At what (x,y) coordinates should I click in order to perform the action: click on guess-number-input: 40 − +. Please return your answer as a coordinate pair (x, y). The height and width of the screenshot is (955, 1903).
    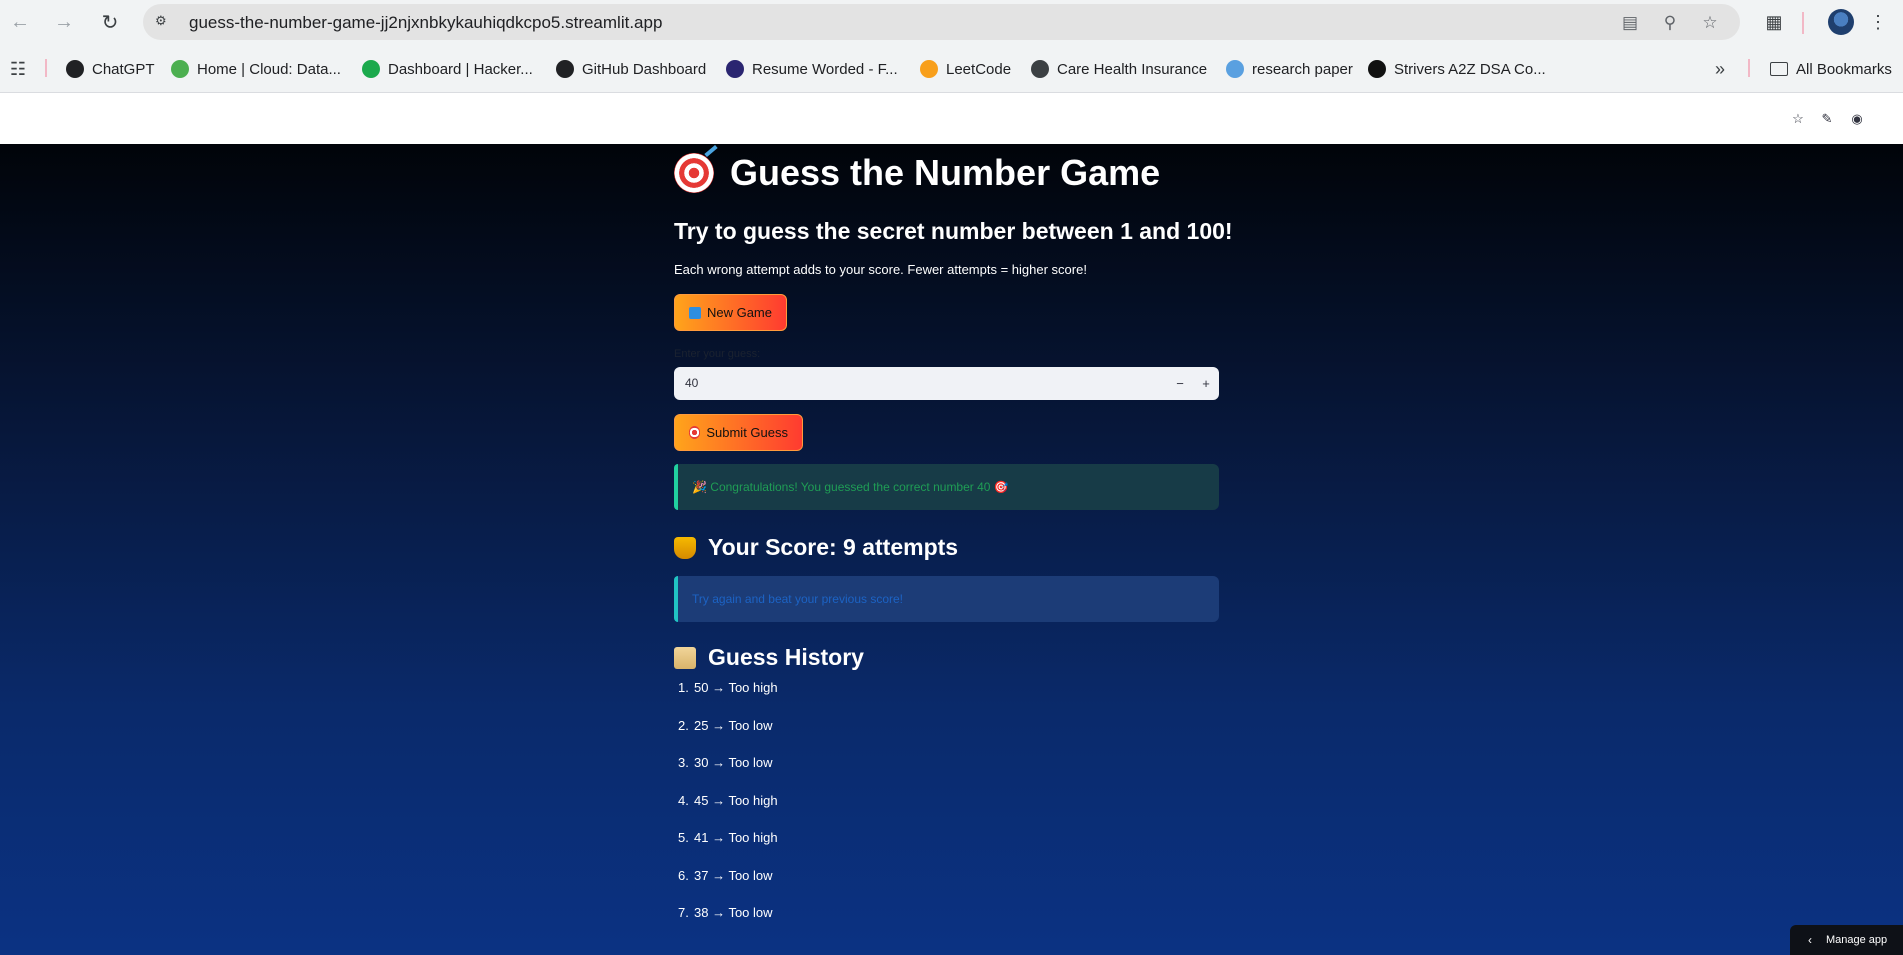
    Looking at the image, I should click on (946, 383).